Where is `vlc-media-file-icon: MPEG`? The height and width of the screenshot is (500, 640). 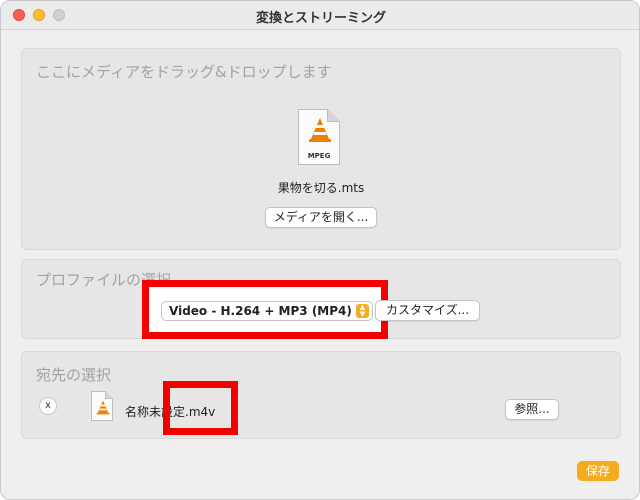
vlc-media-file-icon: MPEG is located at coordinates (319, 137).